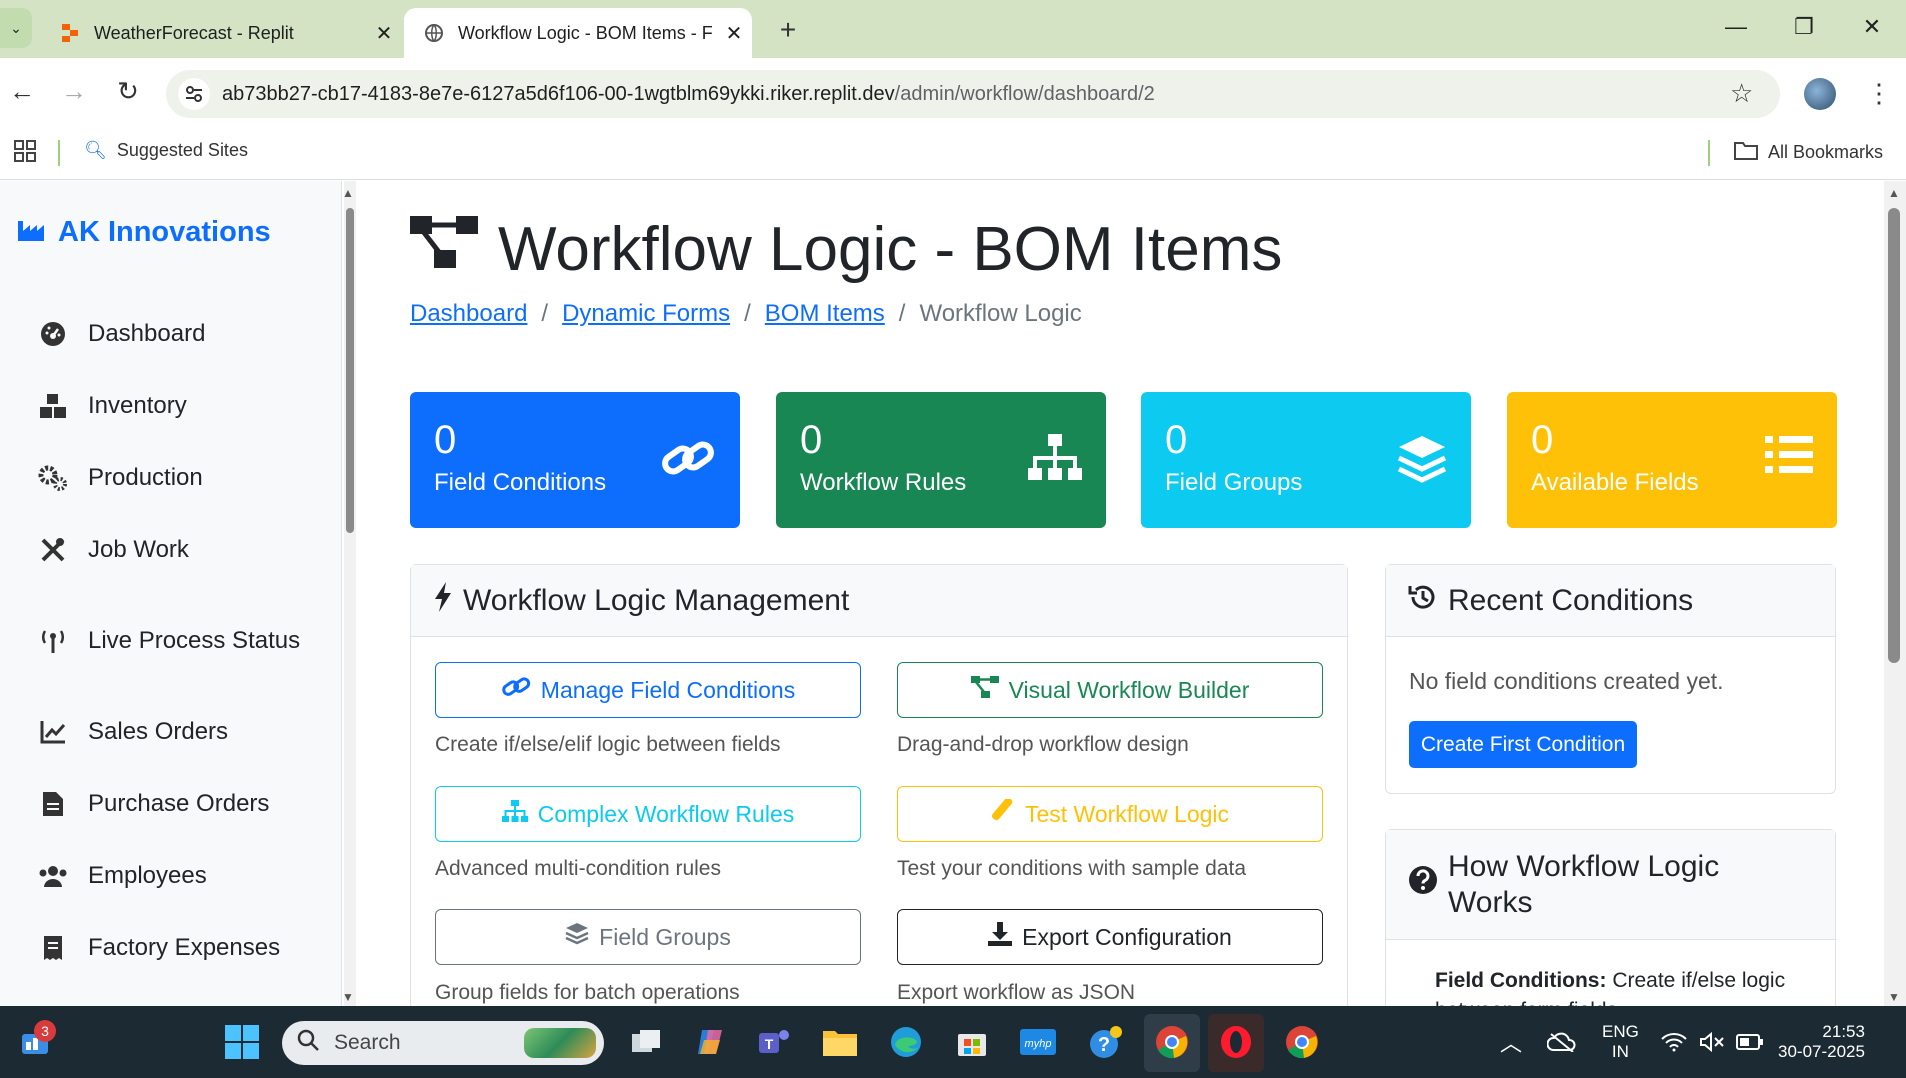  What do you see at coordinates (648, 937) in the screenshot?
I see `field-groups-button: Field Groups` at bounding box center [648, 937].